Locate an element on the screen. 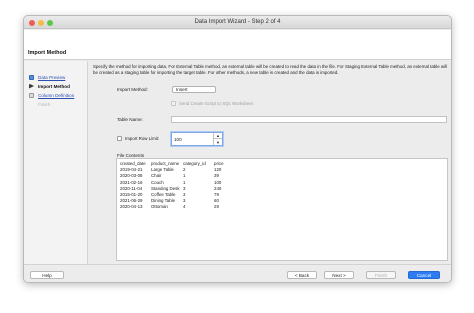  back-button: < Back is located at coordinates (302, 275).